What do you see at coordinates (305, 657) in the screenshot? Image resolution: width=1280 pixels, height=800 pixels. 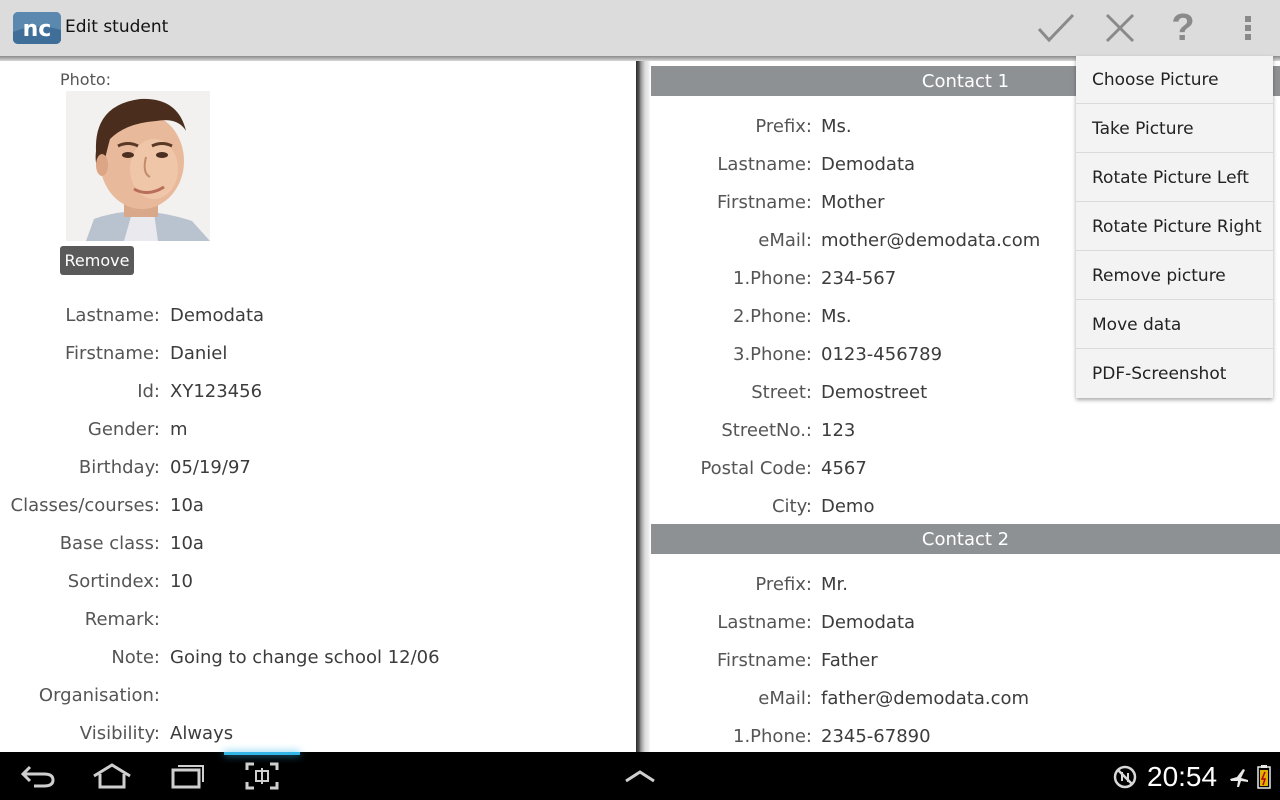 I see `field-value: Going to change school 12/06` at bounding box center [305, 657].